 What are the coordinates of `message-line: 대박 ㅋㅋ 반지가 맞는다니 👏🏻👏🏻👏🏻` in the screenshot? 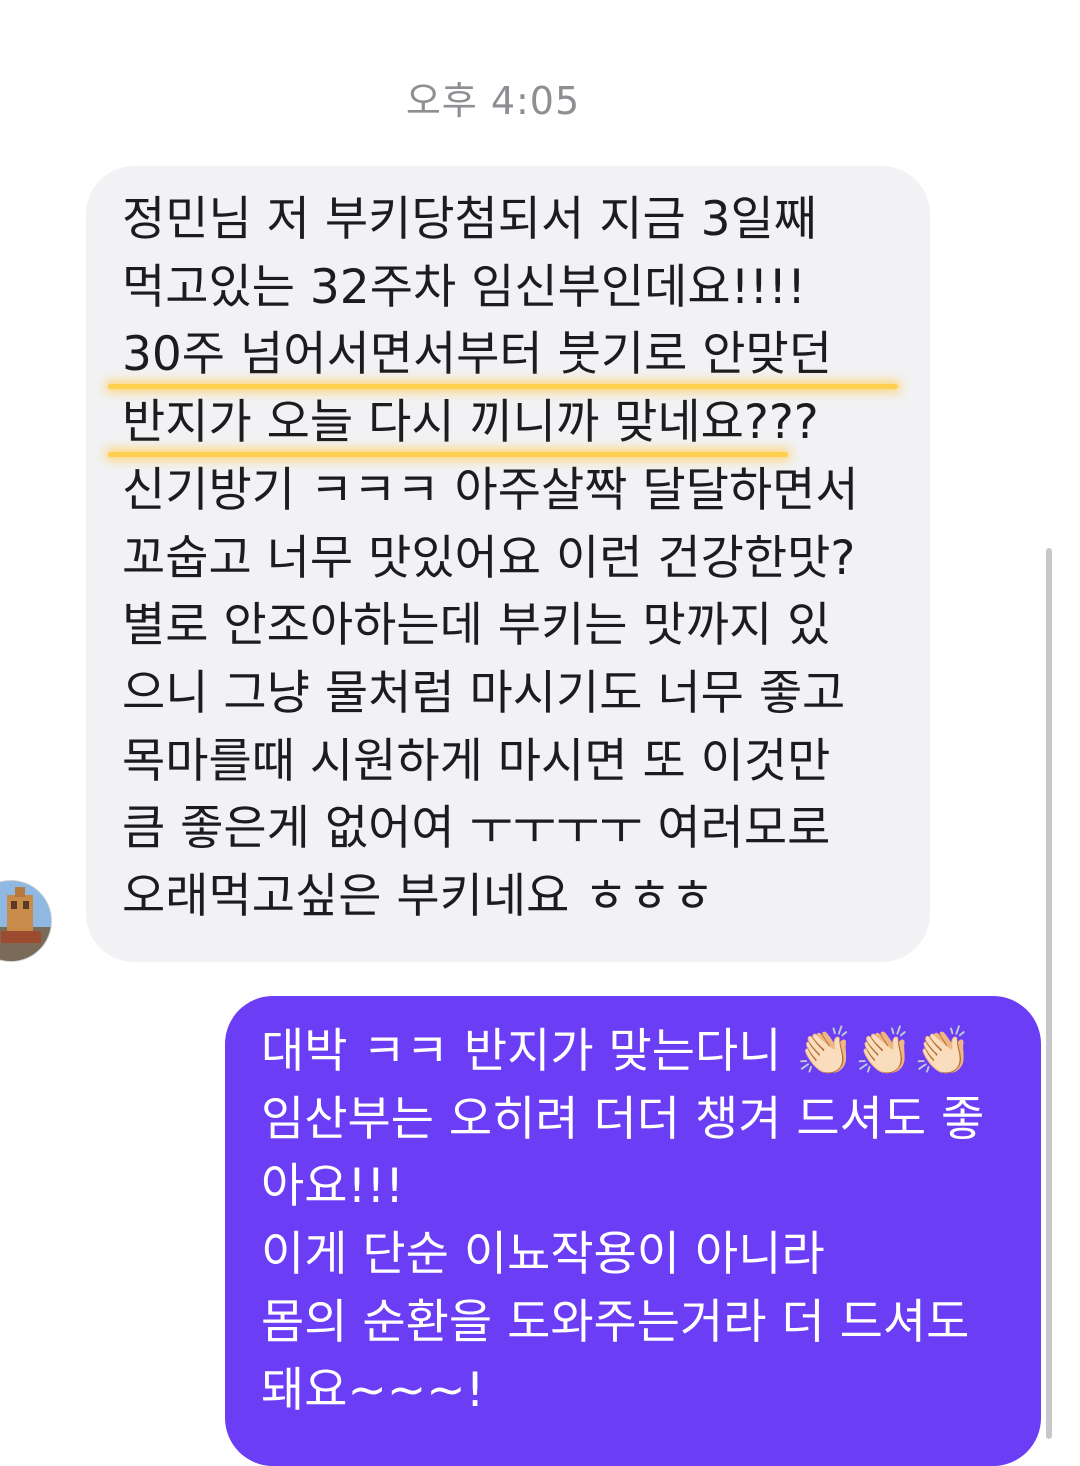 It's located at (616, 1051).